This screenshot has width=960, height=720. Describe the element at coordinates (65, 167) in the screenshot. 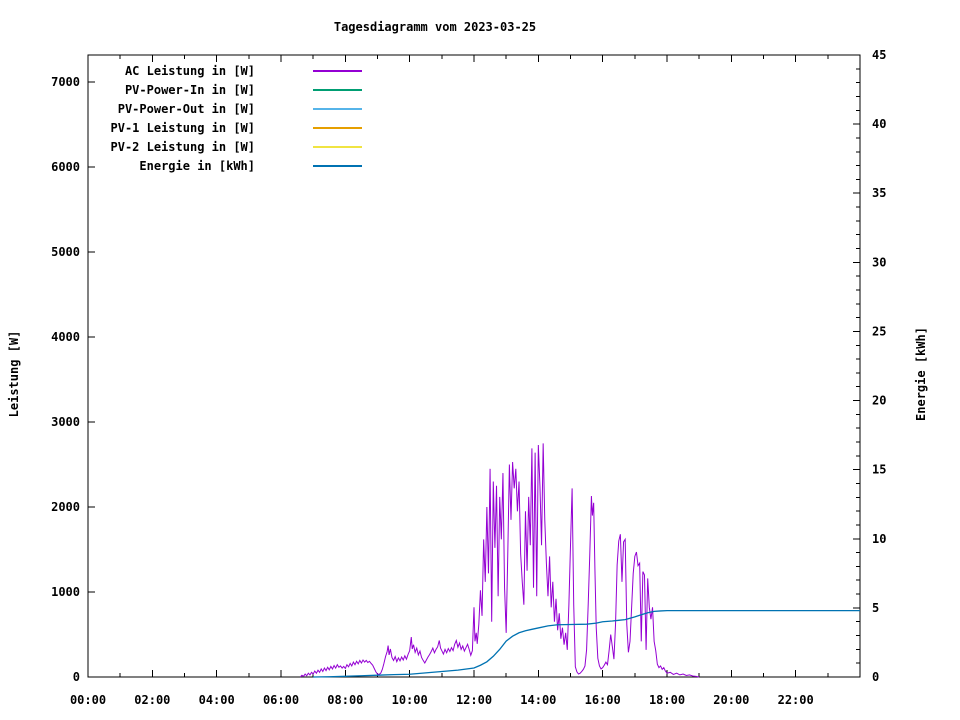

I see `y-left-tick-label: 6000` at that location.